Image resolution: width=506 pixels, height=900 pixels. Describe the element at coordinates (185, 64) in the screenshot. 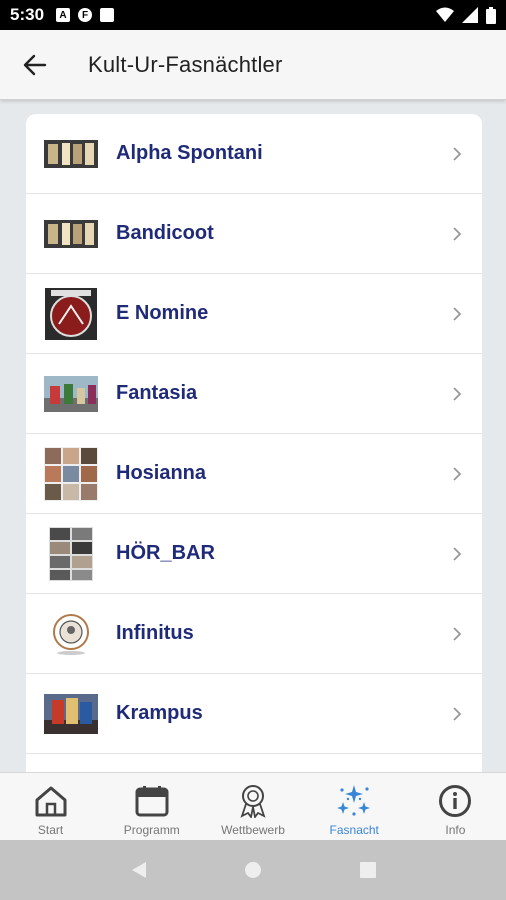

I see `page-title: Kult-Ur-Fasnächtler` at that location.